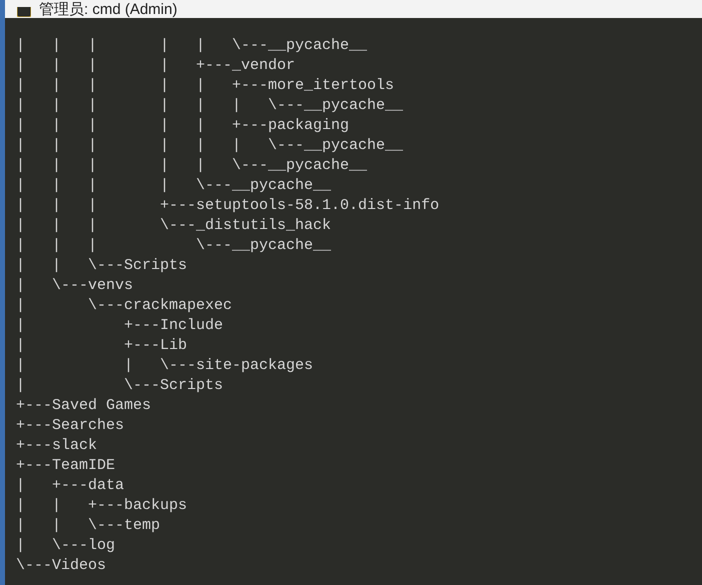 This screenshot has width=702, height=585. Describe the element at coordinates (205, 86) in the screenshot. I see `tree-line: | | | | | +---more_itertools` at that location.